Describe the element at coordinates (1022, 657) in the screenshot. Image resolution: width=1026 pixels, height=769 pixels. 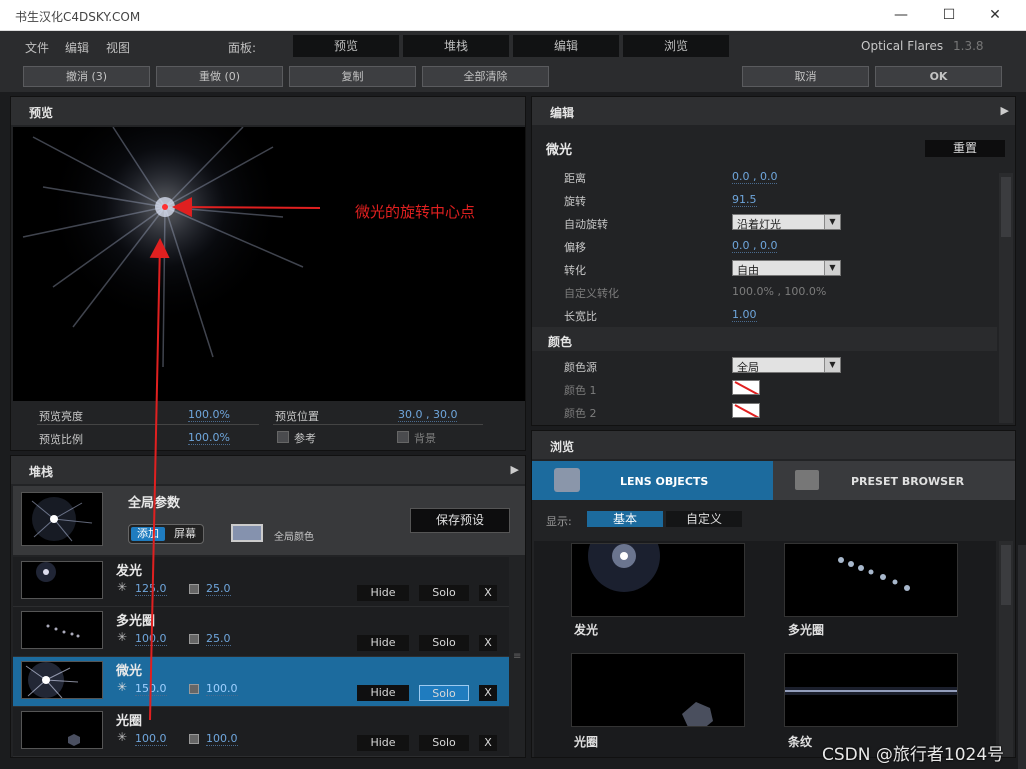
I see `background-app-edge` at that location.